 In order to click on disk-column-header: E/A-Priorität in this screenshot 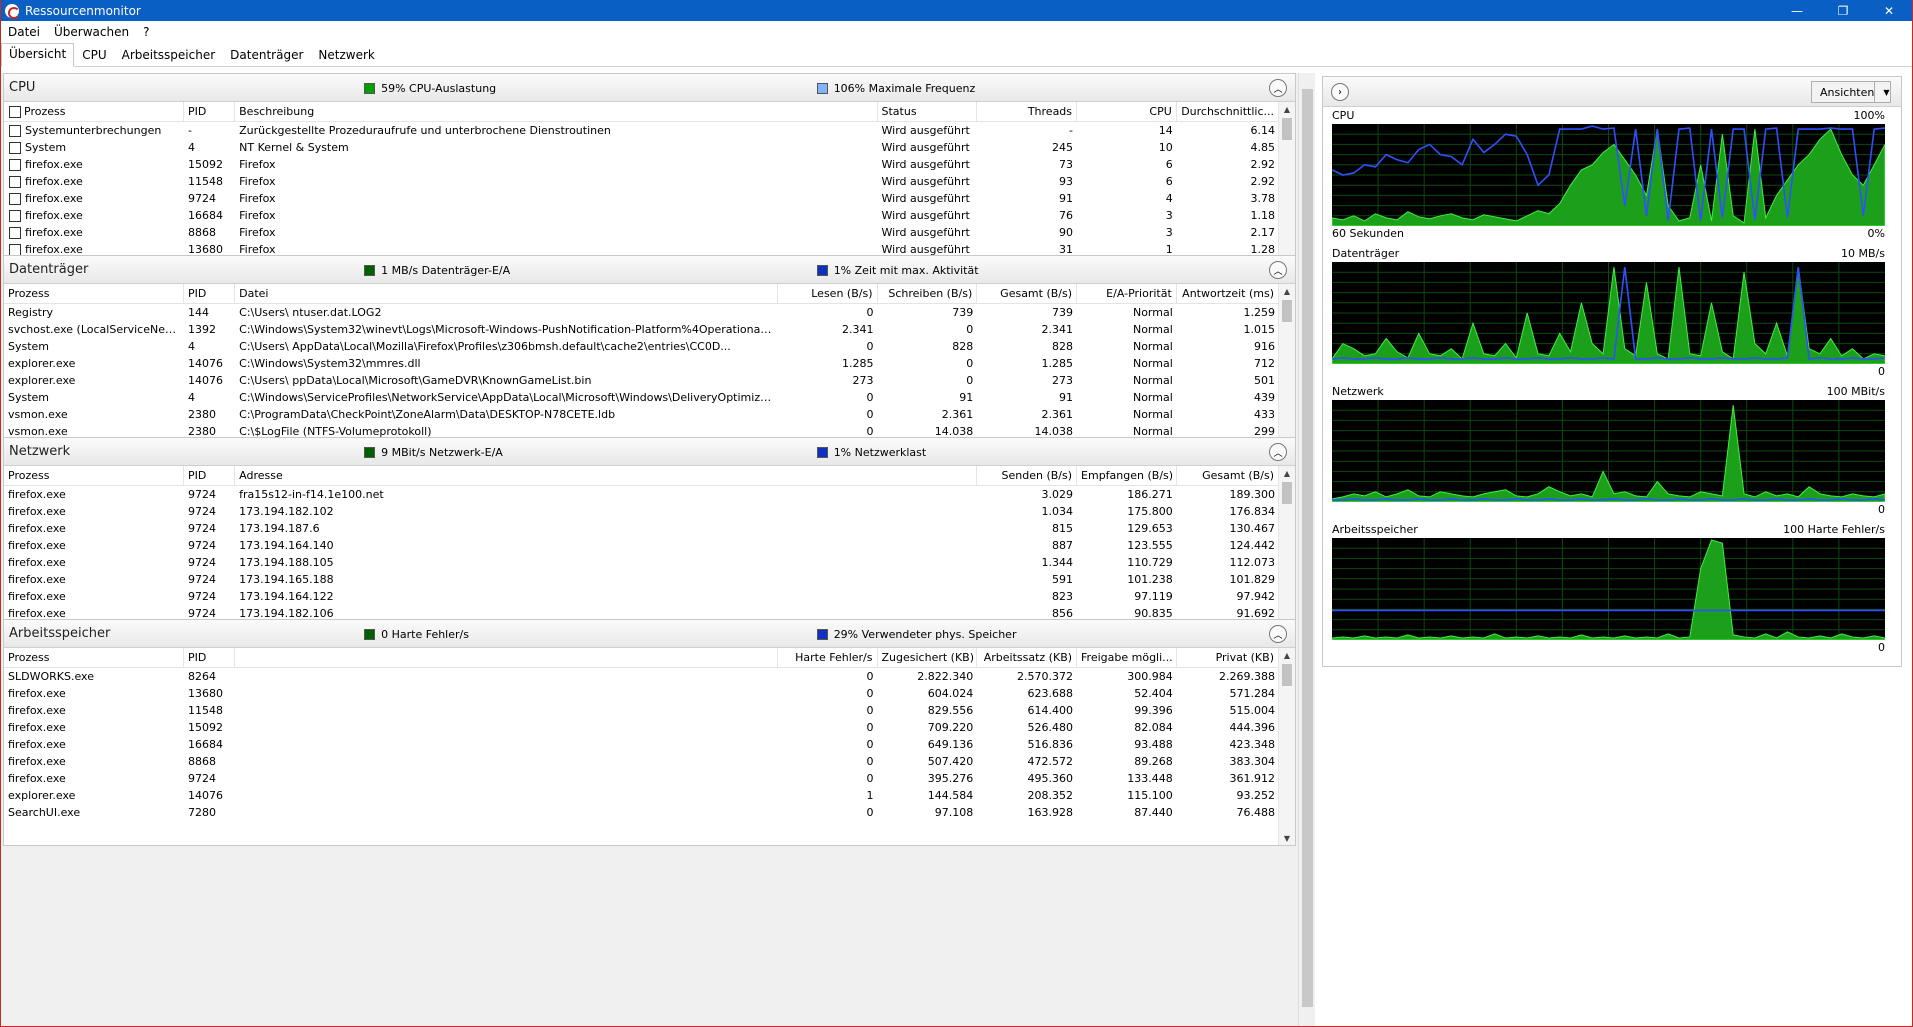, I will do `click(1127, 294)`.